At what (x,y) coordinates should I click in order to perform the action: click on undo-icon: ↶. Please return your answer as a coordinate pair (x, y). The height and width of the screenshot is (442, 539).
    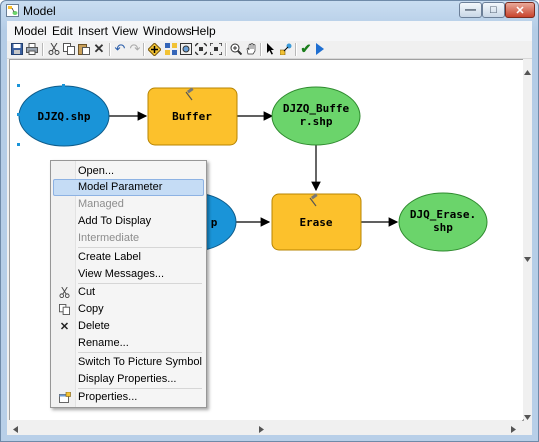
    Looking at the image, I should click on (120, 48).